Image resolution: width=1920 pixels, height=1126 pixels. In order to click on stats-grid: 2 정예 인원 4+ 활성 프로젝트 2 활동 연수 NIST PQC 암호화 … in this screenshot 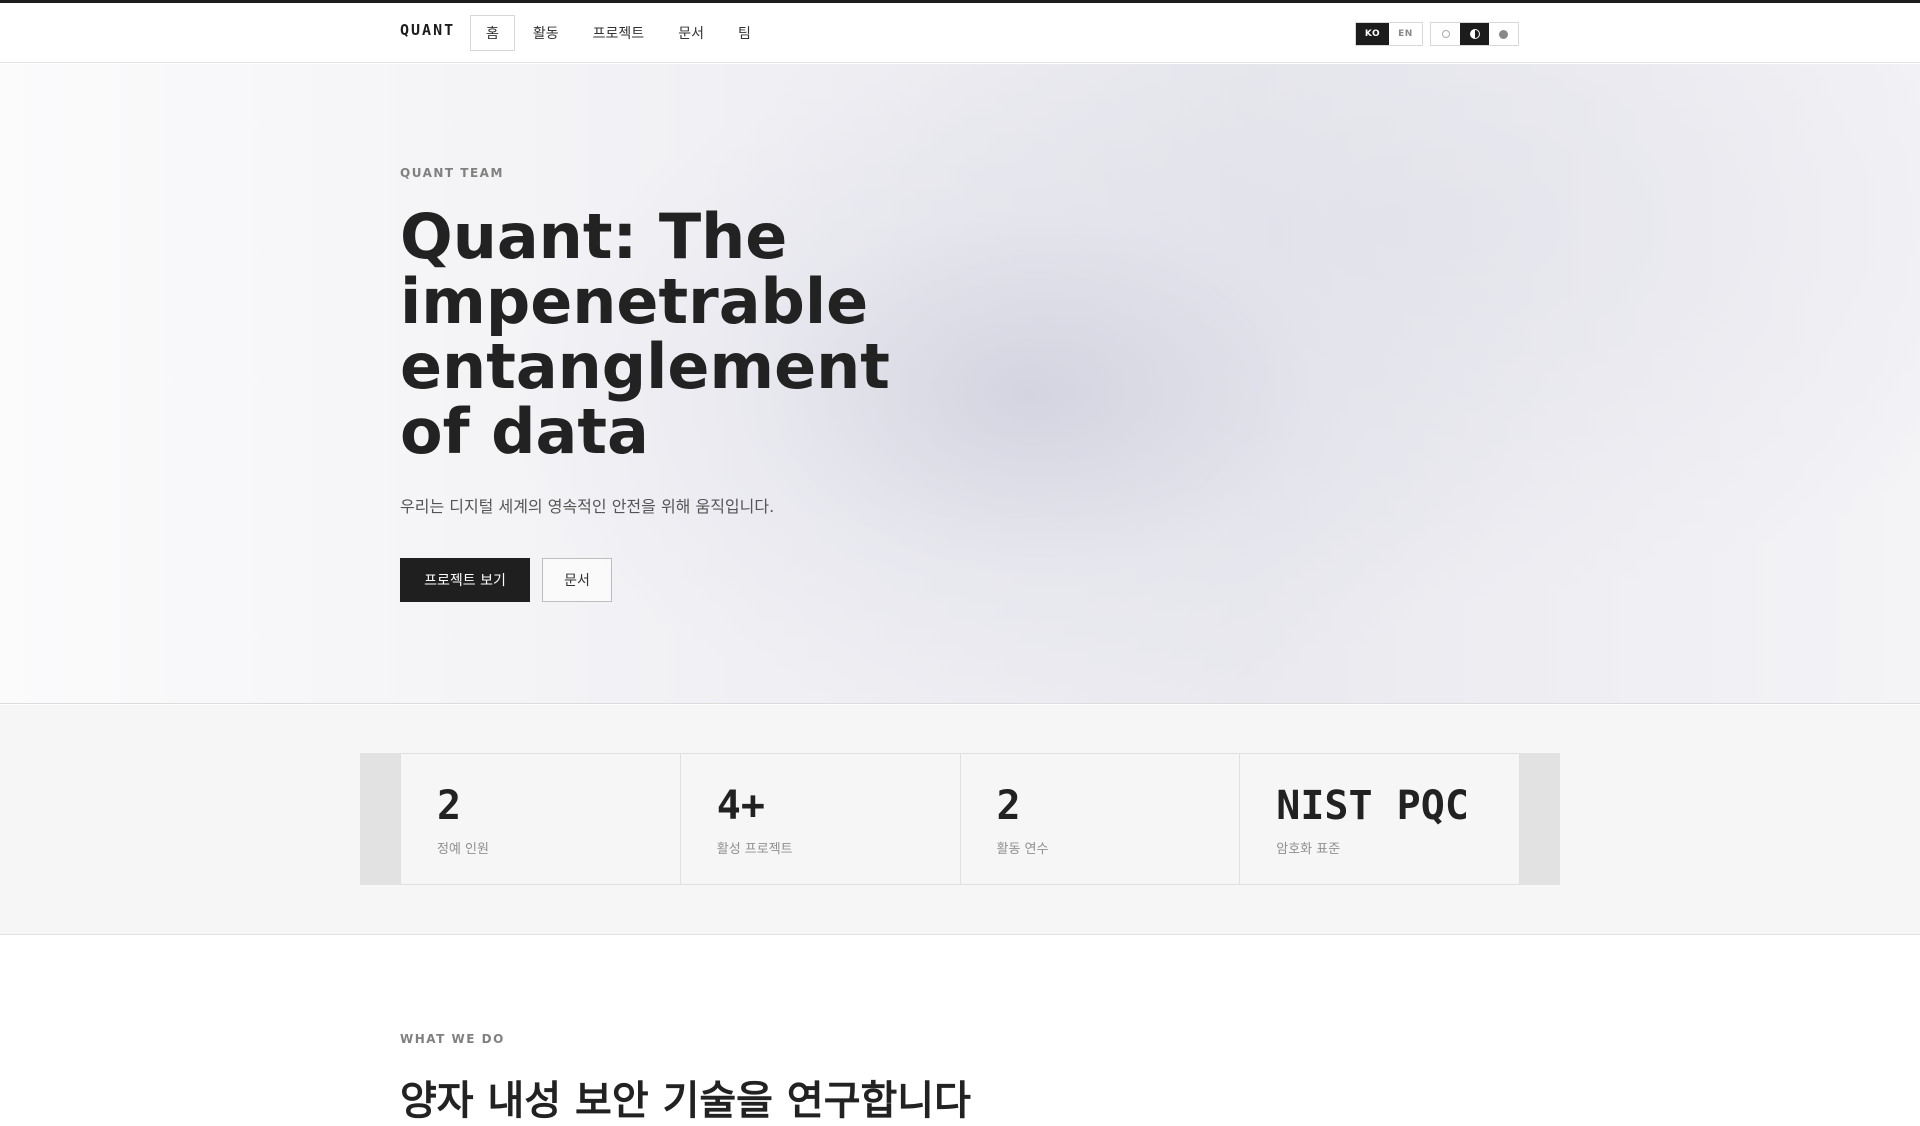, I will do `click(960, 819)`.